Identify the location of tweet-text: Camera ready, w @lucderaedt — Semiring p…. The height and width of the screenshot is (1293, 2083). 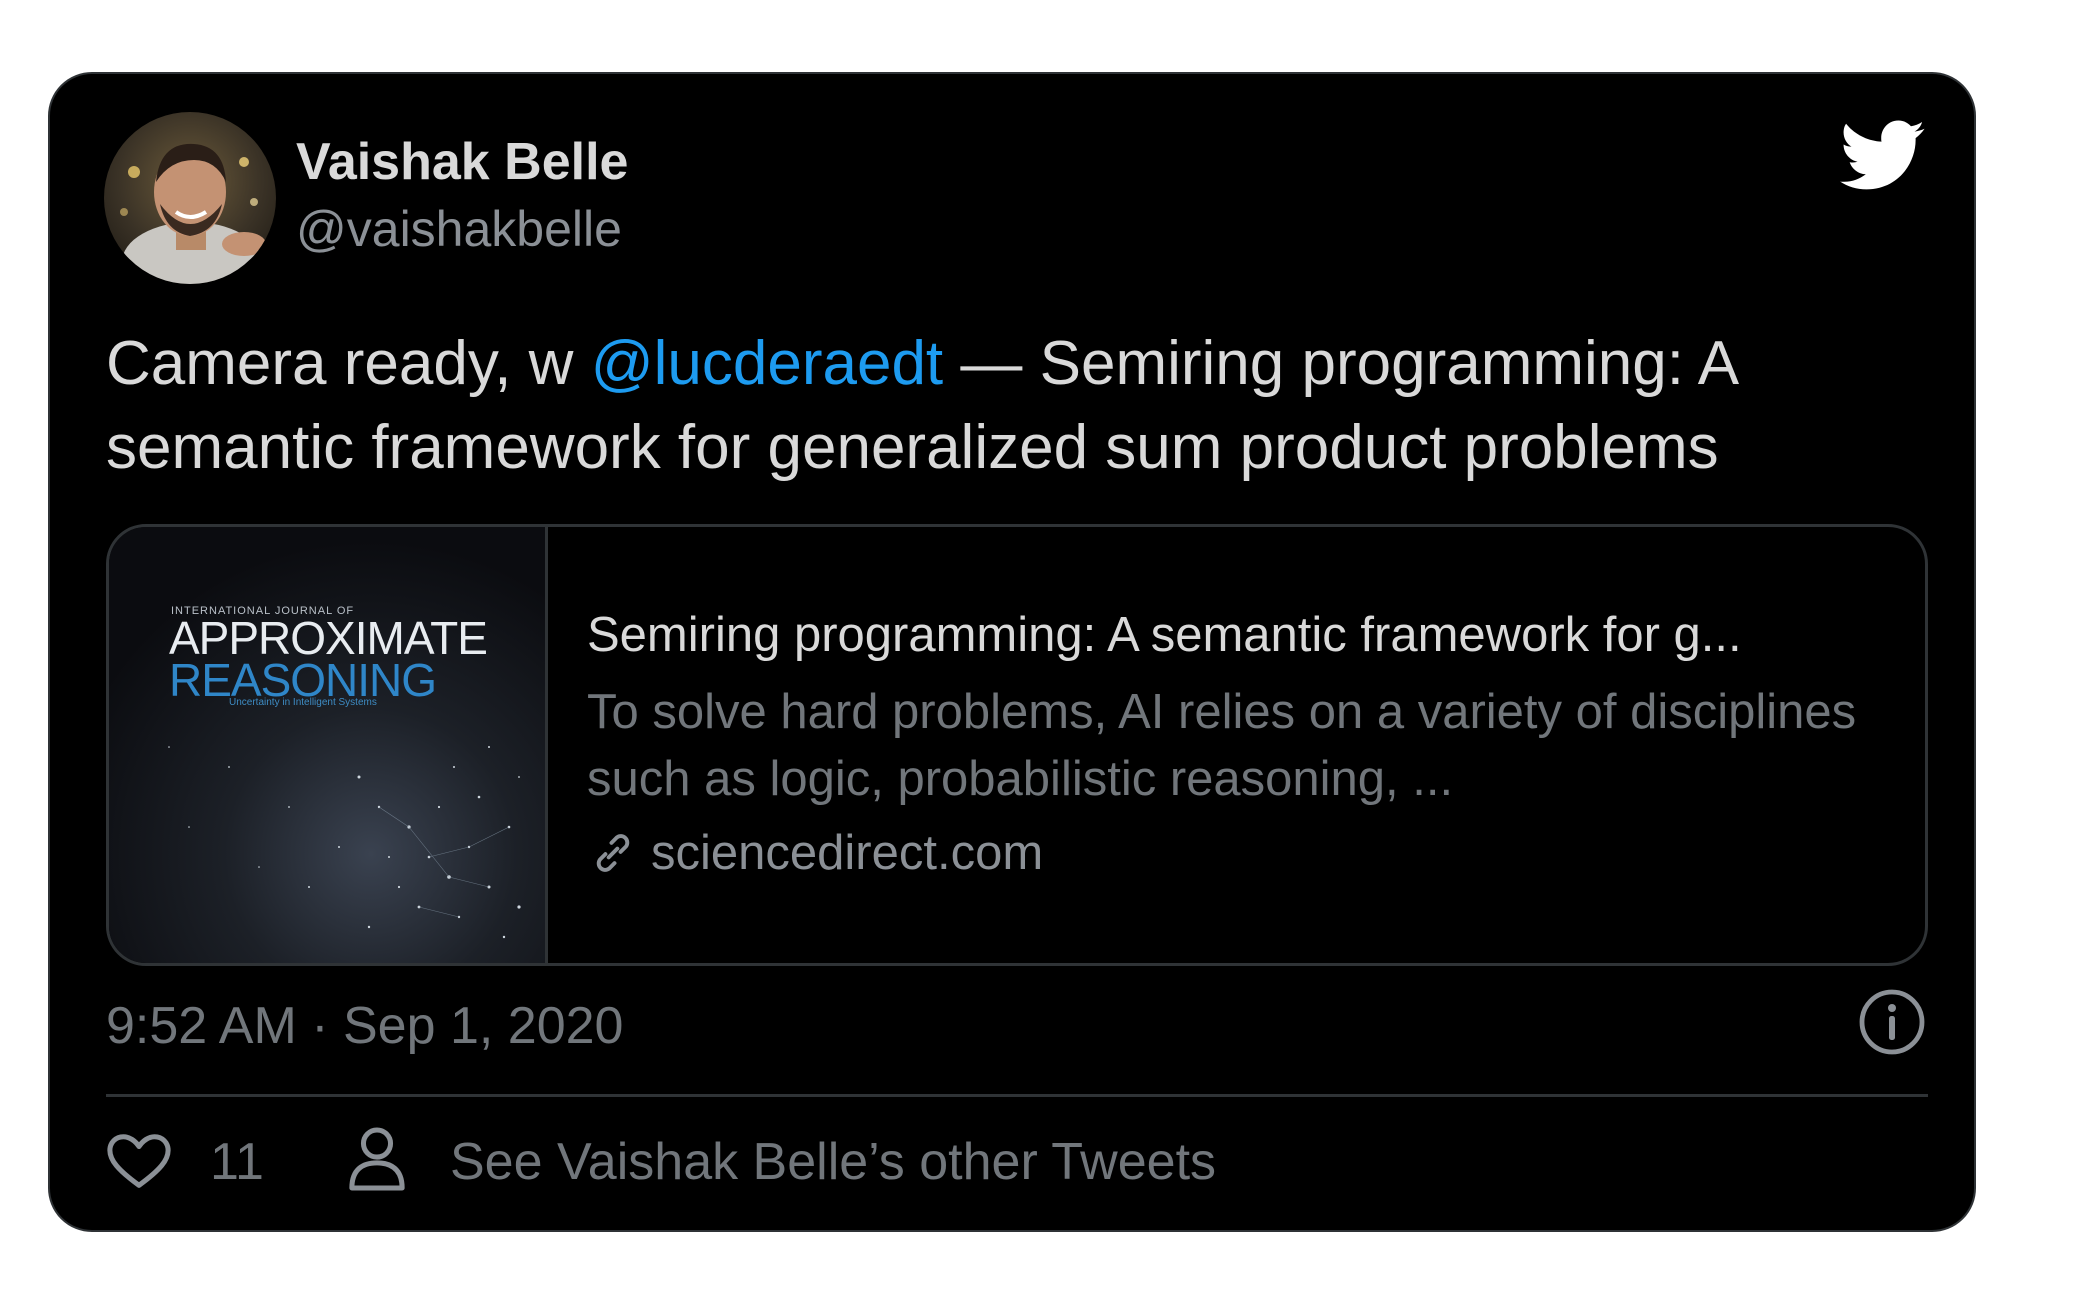
(1021, 406).